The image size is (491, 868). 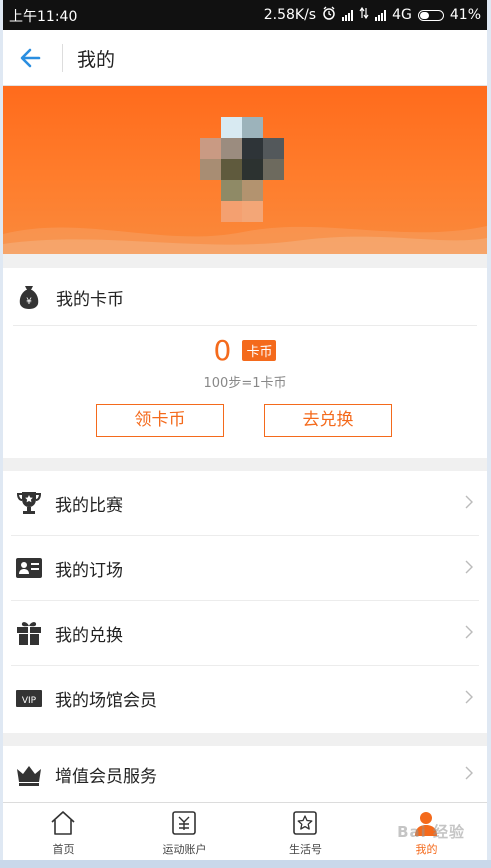 I want to click on battery-percent: 41%, so click(x=465, y=15).